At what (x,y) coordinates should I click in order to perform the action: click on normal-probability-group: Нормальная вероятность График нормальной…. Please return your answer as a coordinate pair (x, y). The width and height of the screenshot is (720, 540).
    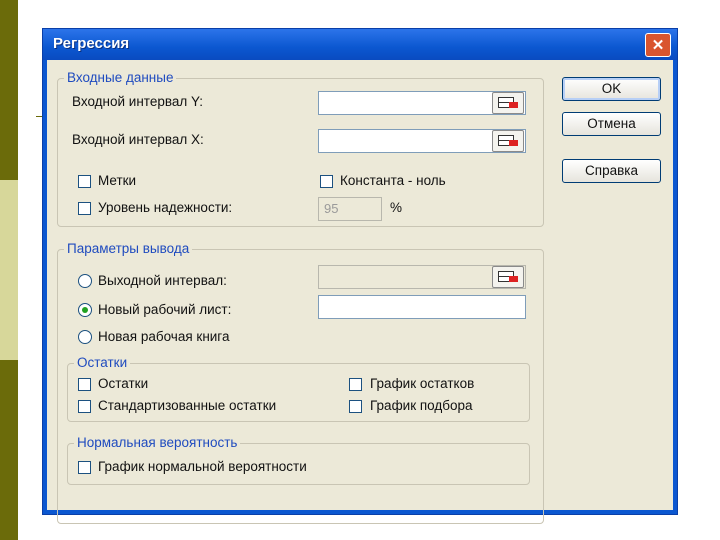
    Looking at the image, I should click on (298, 460).